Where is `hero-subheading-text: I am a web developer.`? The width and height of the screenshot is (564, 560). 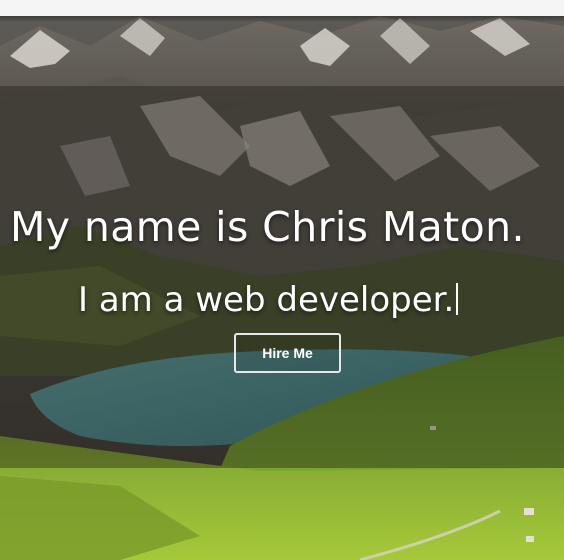 hero-subheading-text: I am a web developer. is located at coordinates (266, 300).